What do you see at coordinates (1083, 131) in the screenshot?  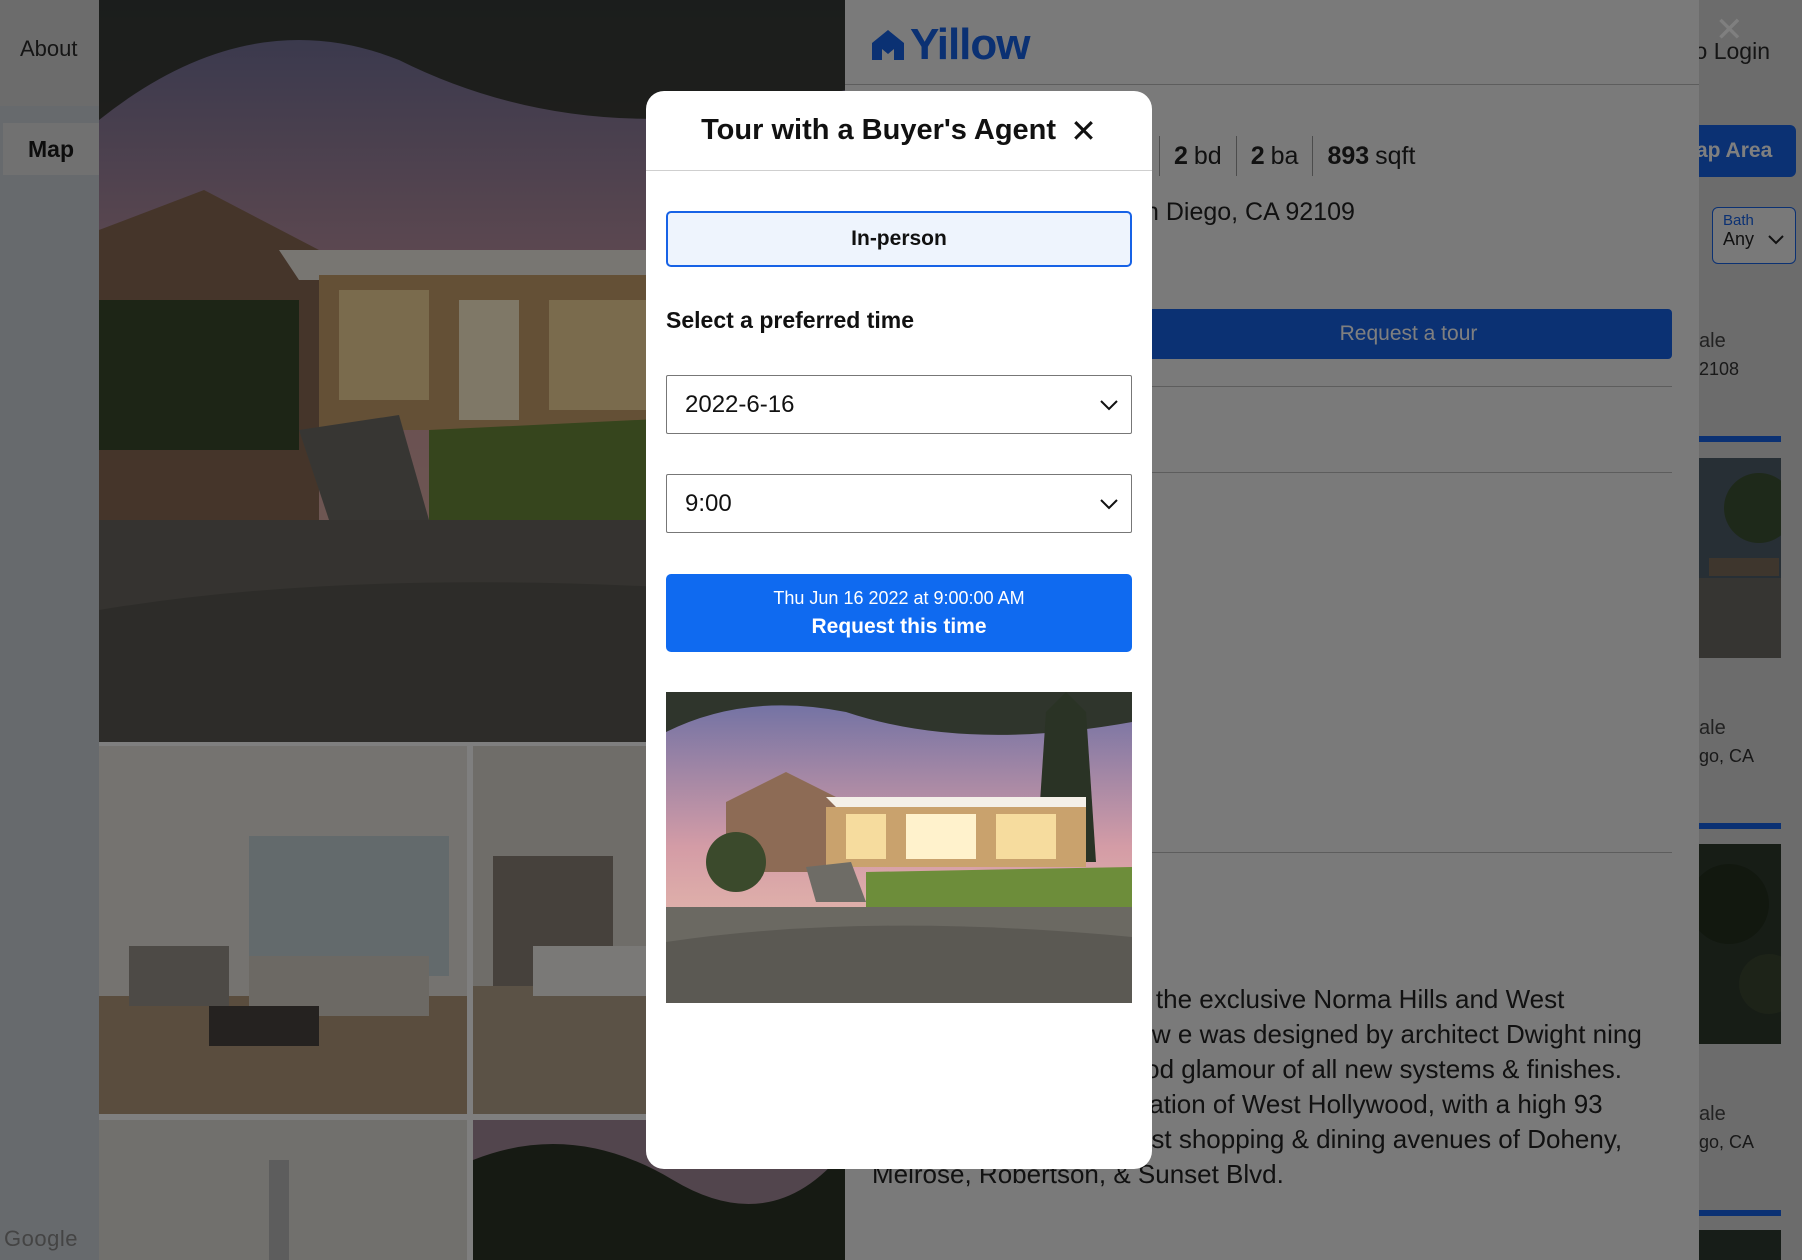 I see `close-icon: ✕` at bounding box center [1083, 131].